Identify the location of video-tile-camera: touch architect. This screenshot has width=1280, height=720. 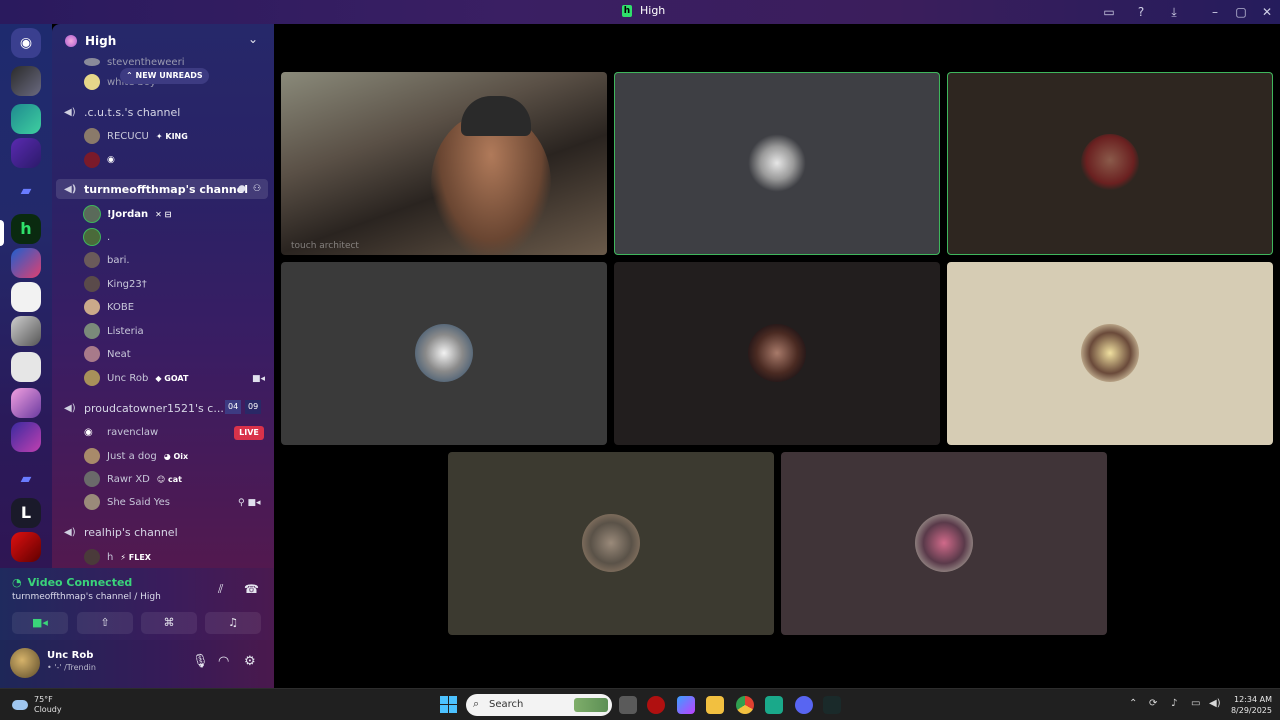
(444, 163).